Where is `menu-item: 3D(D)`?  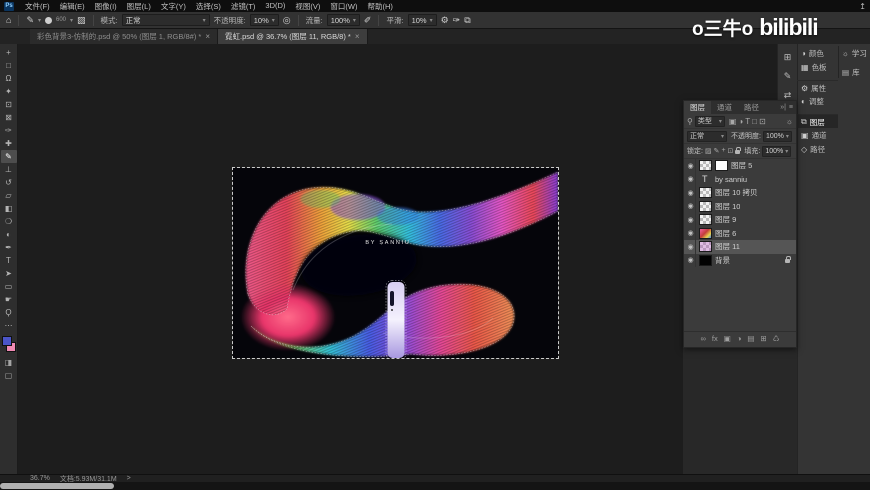
menu-item: 3D(D) is located at coordinates (275, 6).